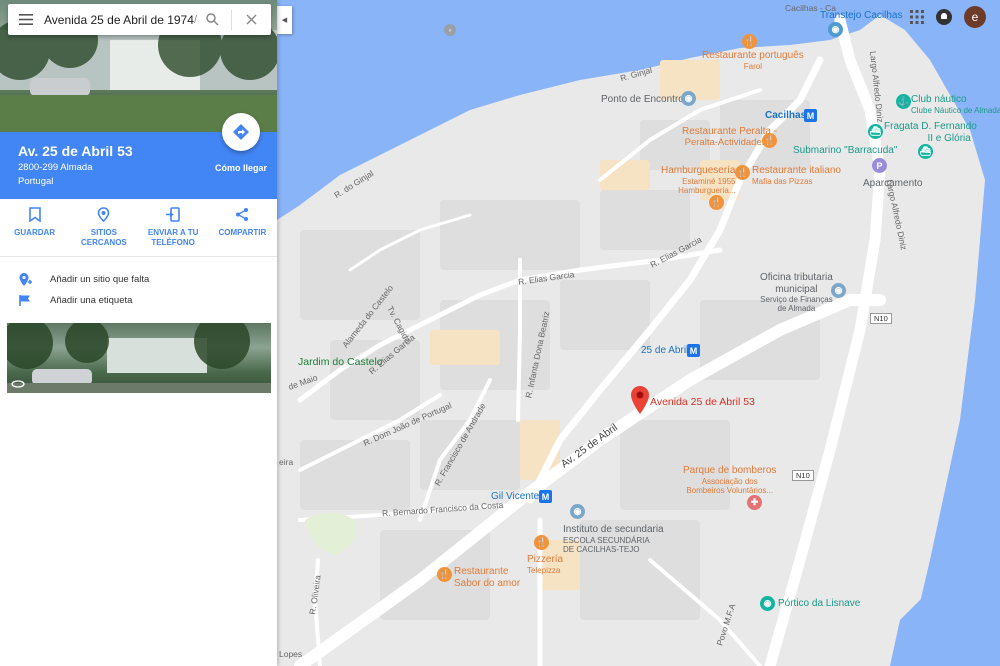  I want to click on street-view-thumbnail, so click(139, 358).